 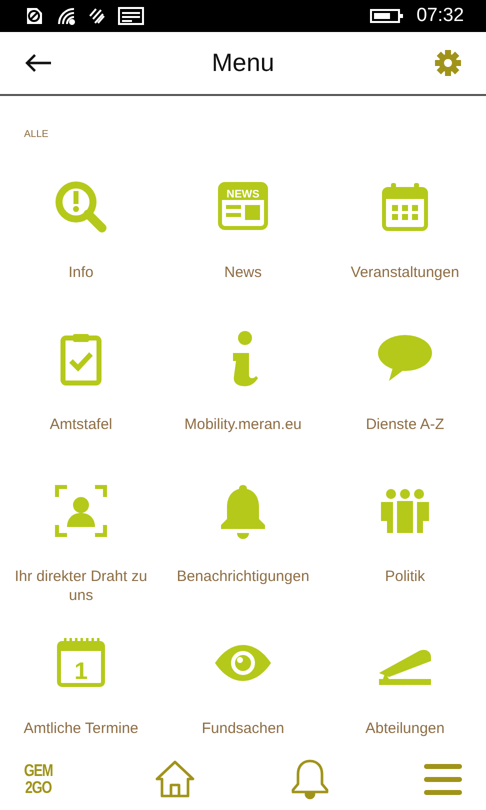 I want to click on menu-button, so click(x=443, y=779).